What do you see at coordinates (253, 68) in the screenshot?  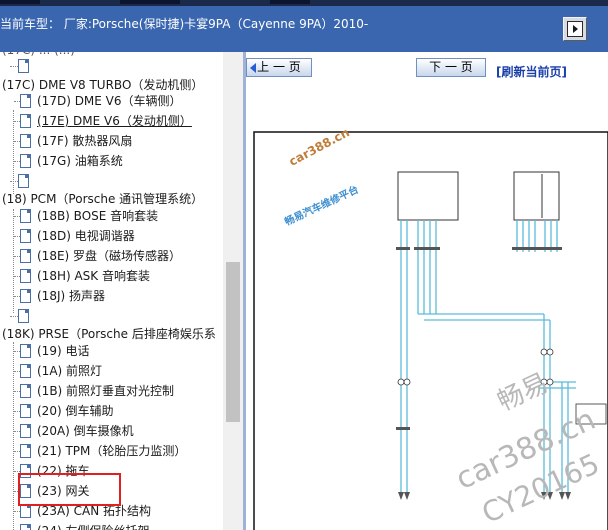 I see `arrow-left-icon` at bounding box center [253, 68].